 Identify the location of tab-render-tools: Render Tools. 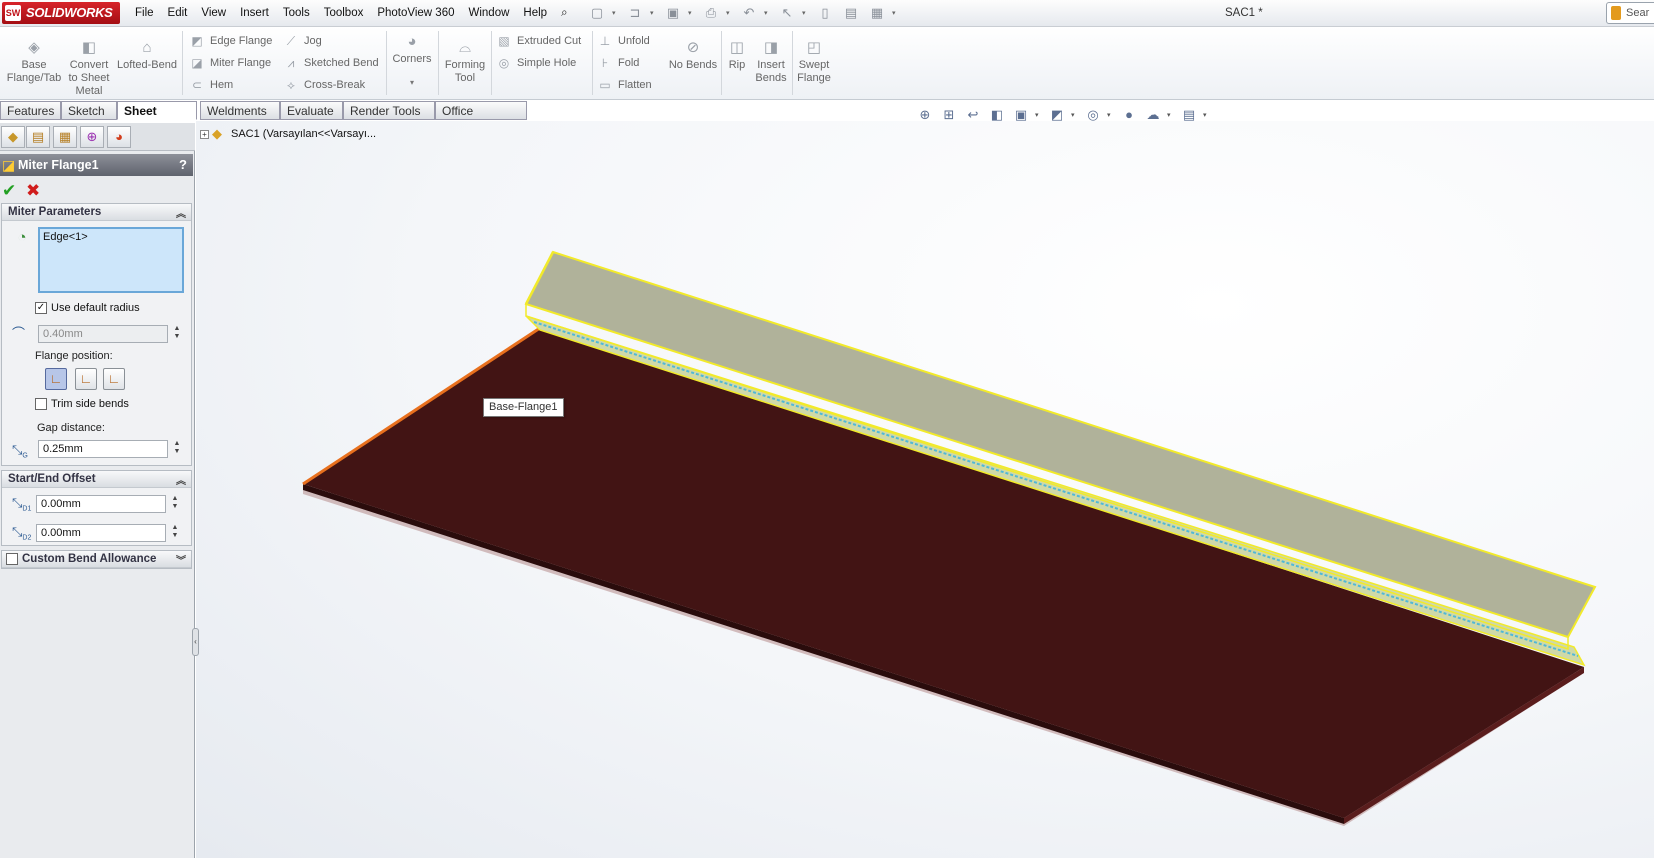
(389, 110).